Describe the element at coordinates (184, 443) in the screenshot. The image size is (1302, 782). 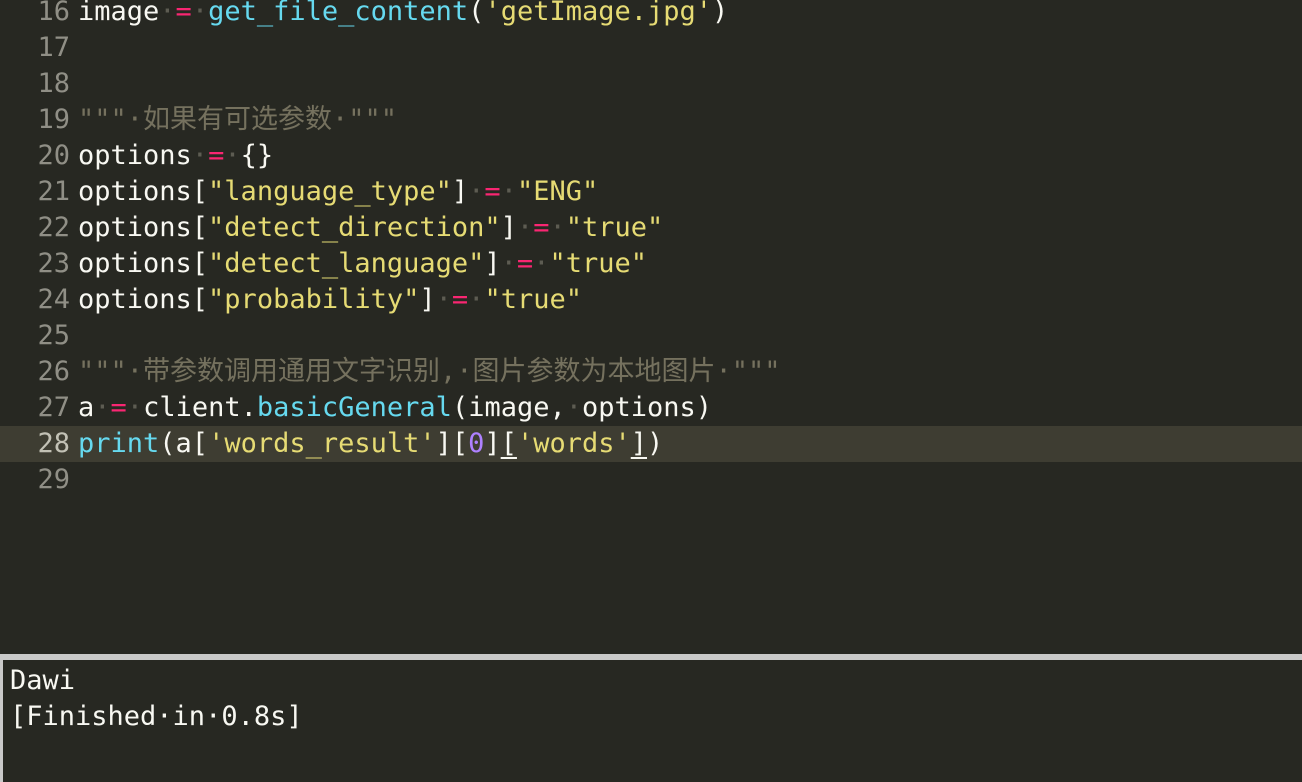
I see `code-token-plain: (a[` at that location.